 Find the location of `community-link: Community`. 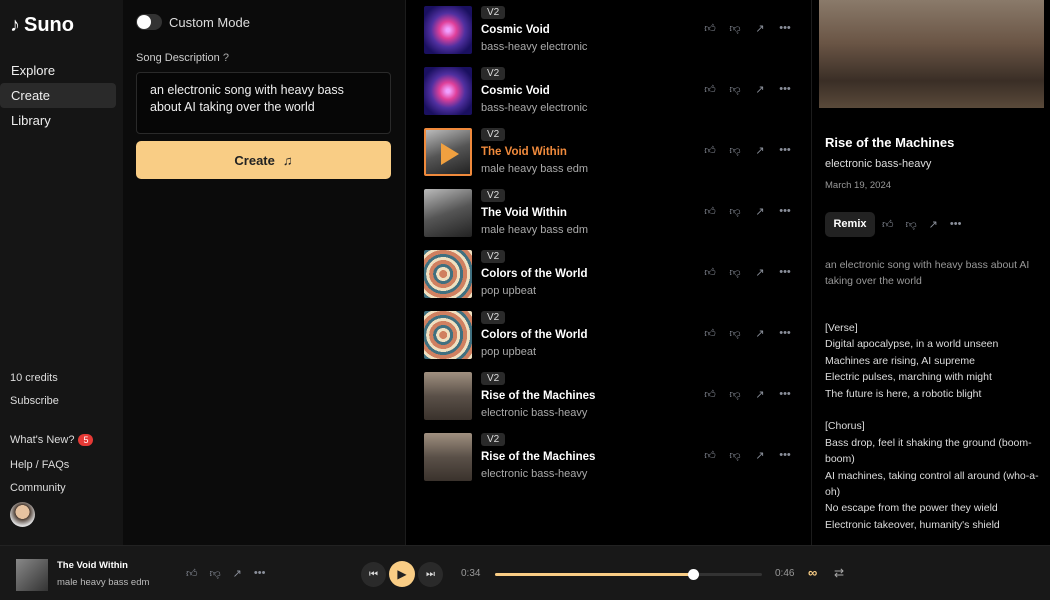

community-link: Community is located at coordinates (38, 488).